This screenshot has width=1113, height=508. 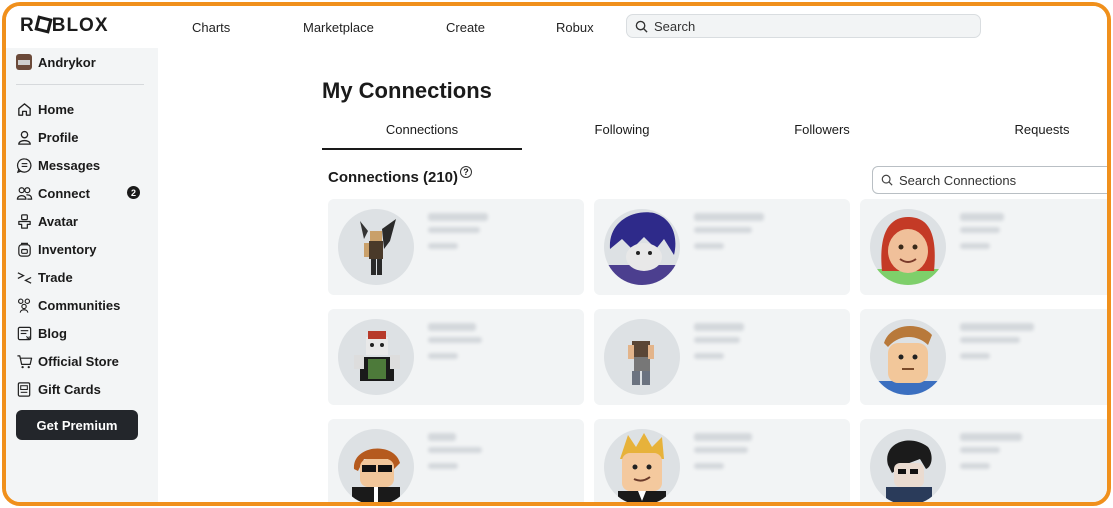 What do you see at coordinates (68, 305) in the screenshot?
I see `sidebar-item-communities: Communities` at bounding box center [68, 305].